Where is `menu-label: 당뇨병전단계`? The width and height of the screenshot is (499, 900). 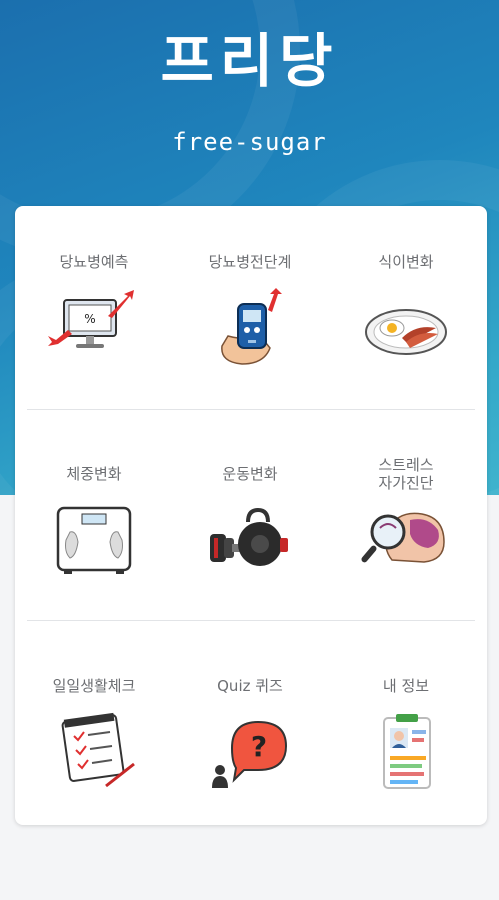
menu-label: 당뇨병전단계 is located at coordinates (250, 262).